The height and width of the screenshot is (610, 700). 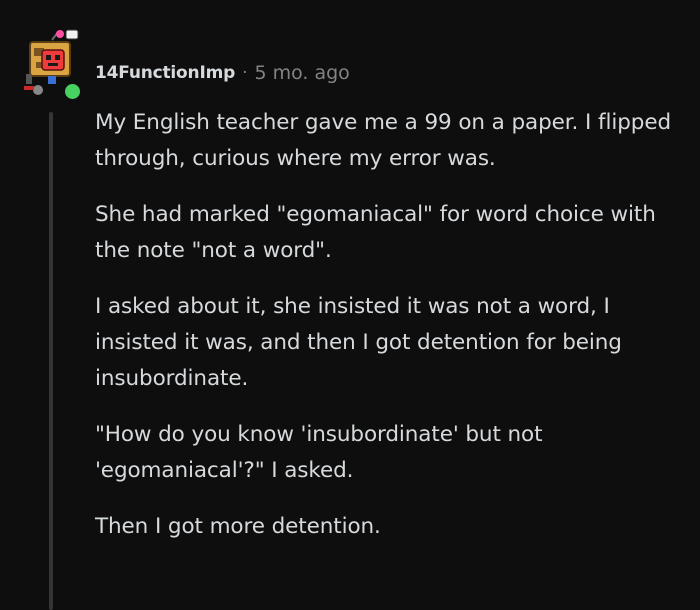 What do you see at coordinates (238, 526) in the screenshot?
I see `comment-paragraph: Then I got more detention.` at bounding box center [238, 526].